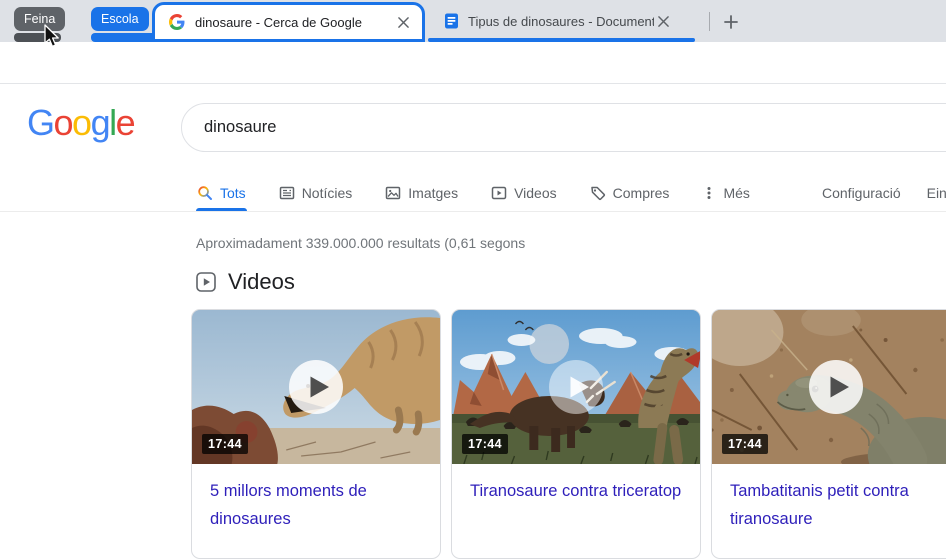 The image size is (946, 559). I want to click on more-dots-icon, so click(709, 192).